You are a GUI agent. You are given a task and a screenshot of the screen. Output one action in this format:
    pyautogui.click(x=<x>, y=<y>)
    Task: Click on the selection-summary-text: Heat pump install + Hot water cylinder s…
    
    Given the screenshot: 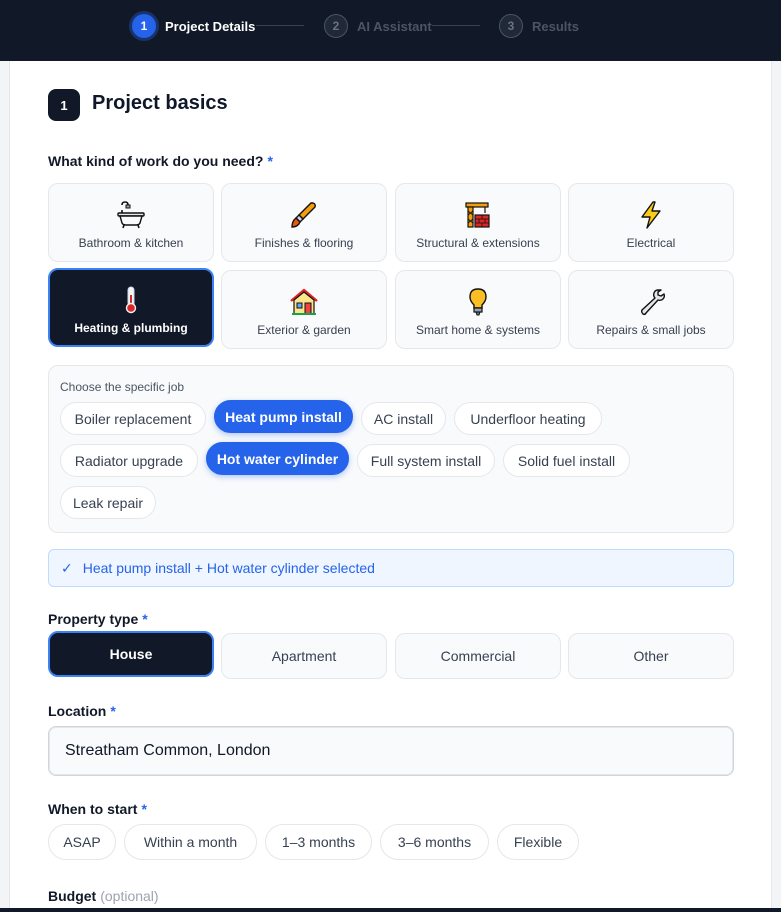 What is the action you would take?
    pyautogui.click(x=228, y=568)
    